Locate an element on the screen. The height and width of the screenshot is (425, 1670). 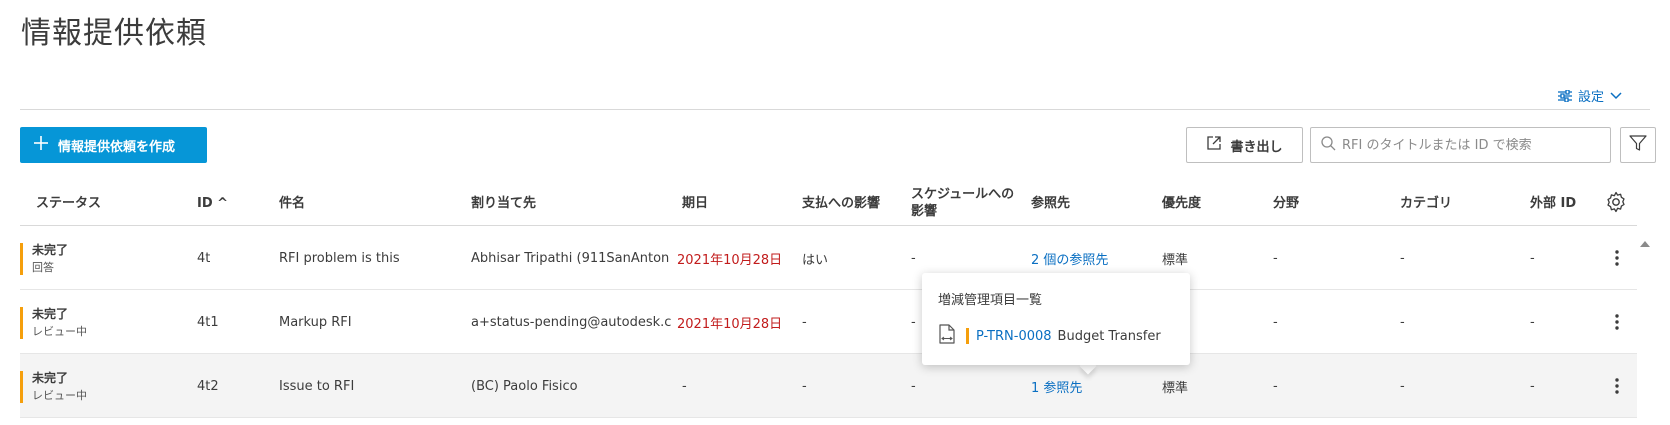
subject-cell: RFI problem is this is located at coordinates (339, 258).